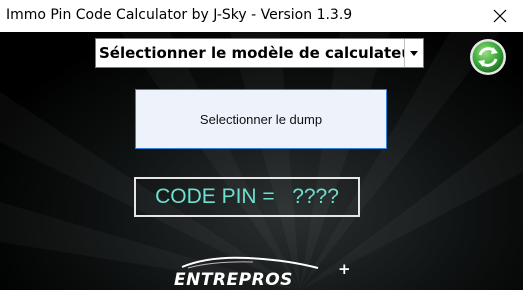 Image resolution: width=523 pixels, height=290 pixels. I want to click on calculator-model-value: Sélectionner le modèle de calculateur, so click(259, 53).